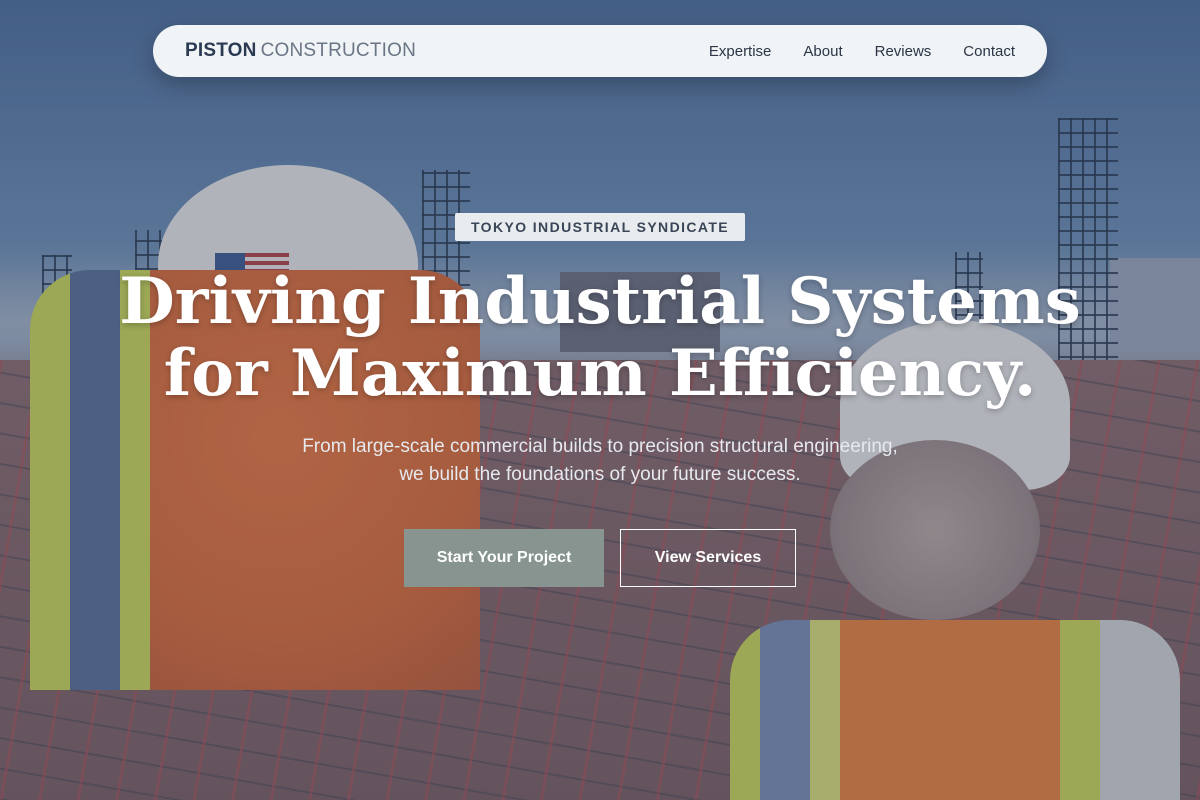 This screenshot has height=800, width=1200. Describe the element at coordinates (600, 301) in the screenshot. I see `headline-line-1: Driving Industrial Systems` at that location.